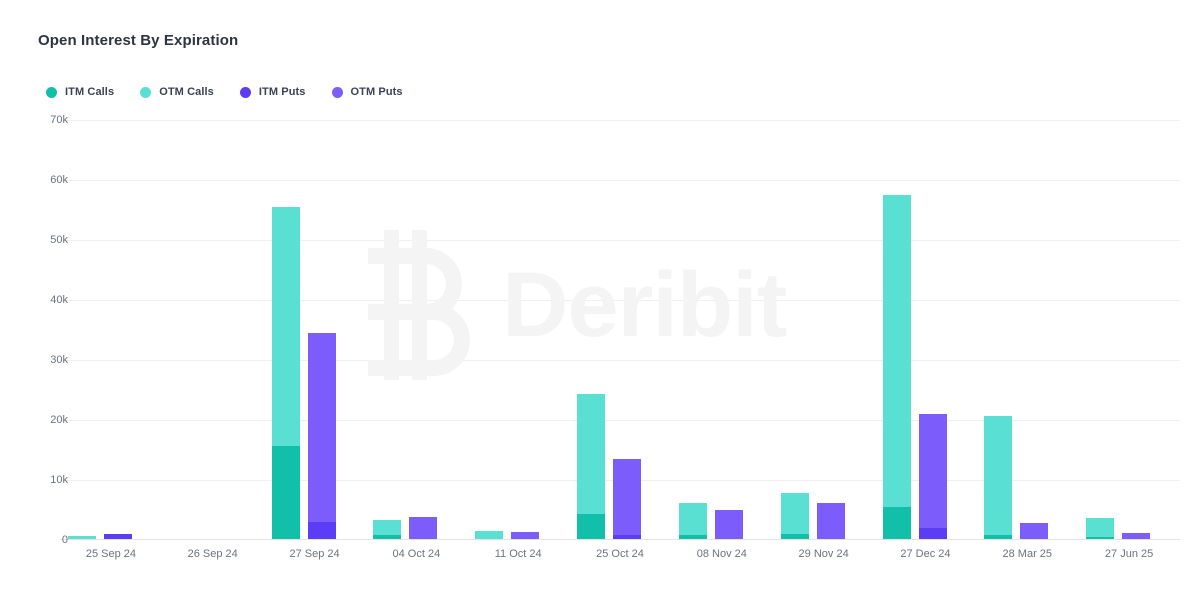  I want to click on x-axis-tick-label: 27 Jun 25, so click(1129, 554).